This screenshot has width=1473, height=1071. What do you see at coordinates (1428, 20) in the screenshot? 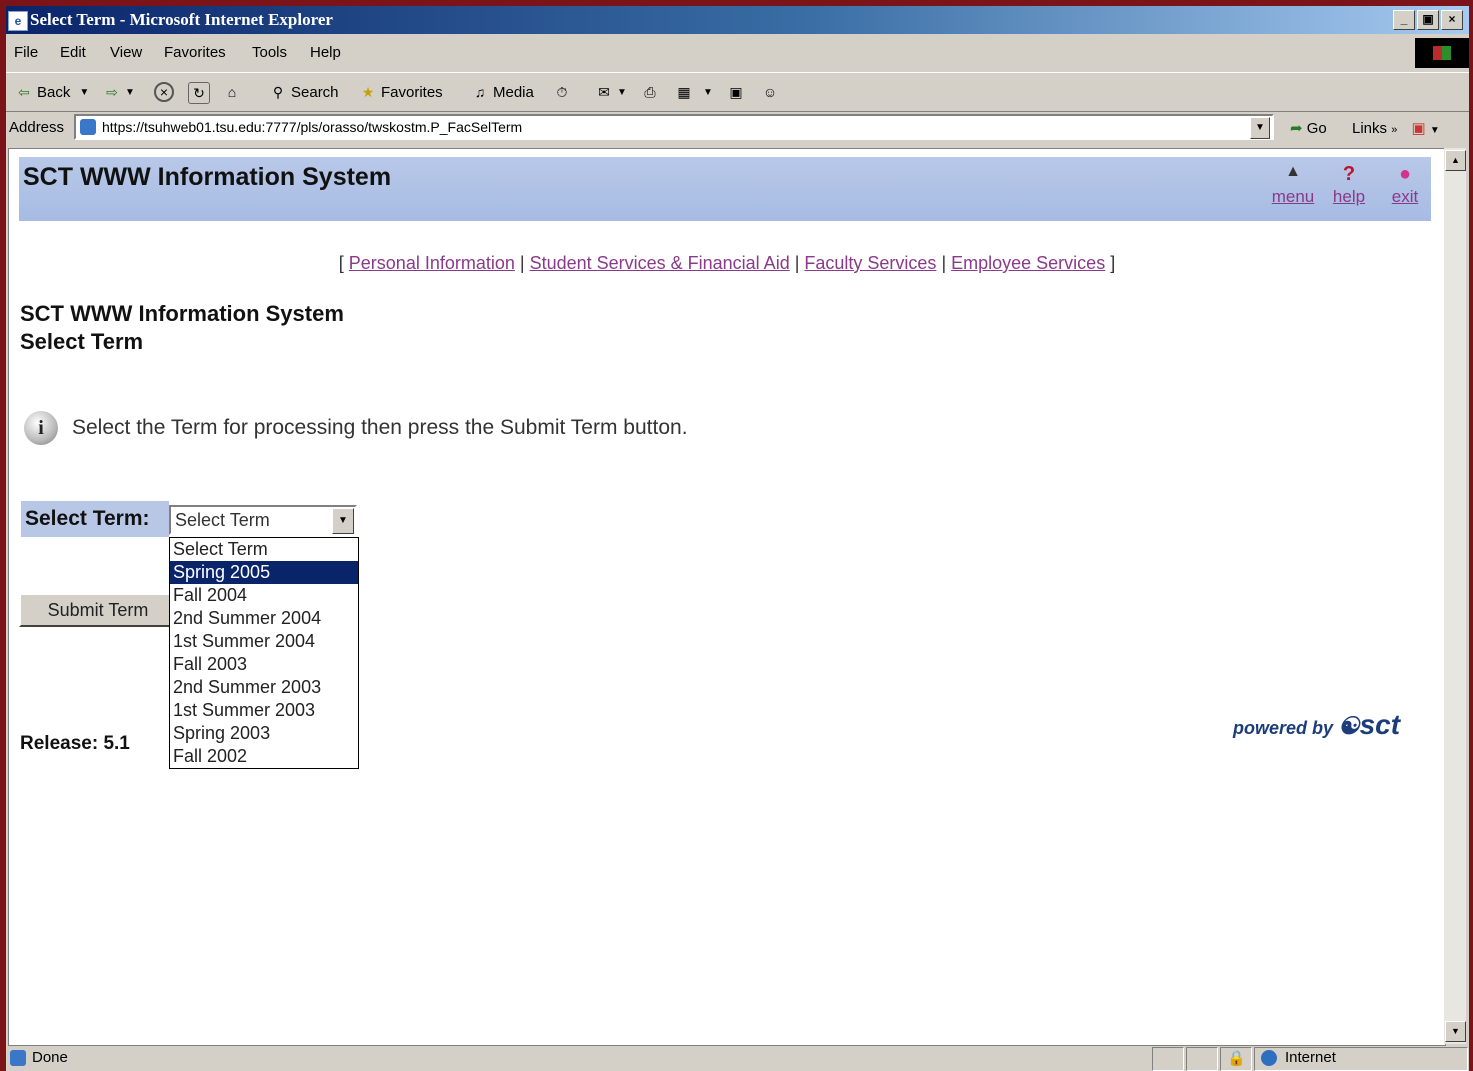
I see `maximize-button: ▣` at bounding box center [1428, 20].